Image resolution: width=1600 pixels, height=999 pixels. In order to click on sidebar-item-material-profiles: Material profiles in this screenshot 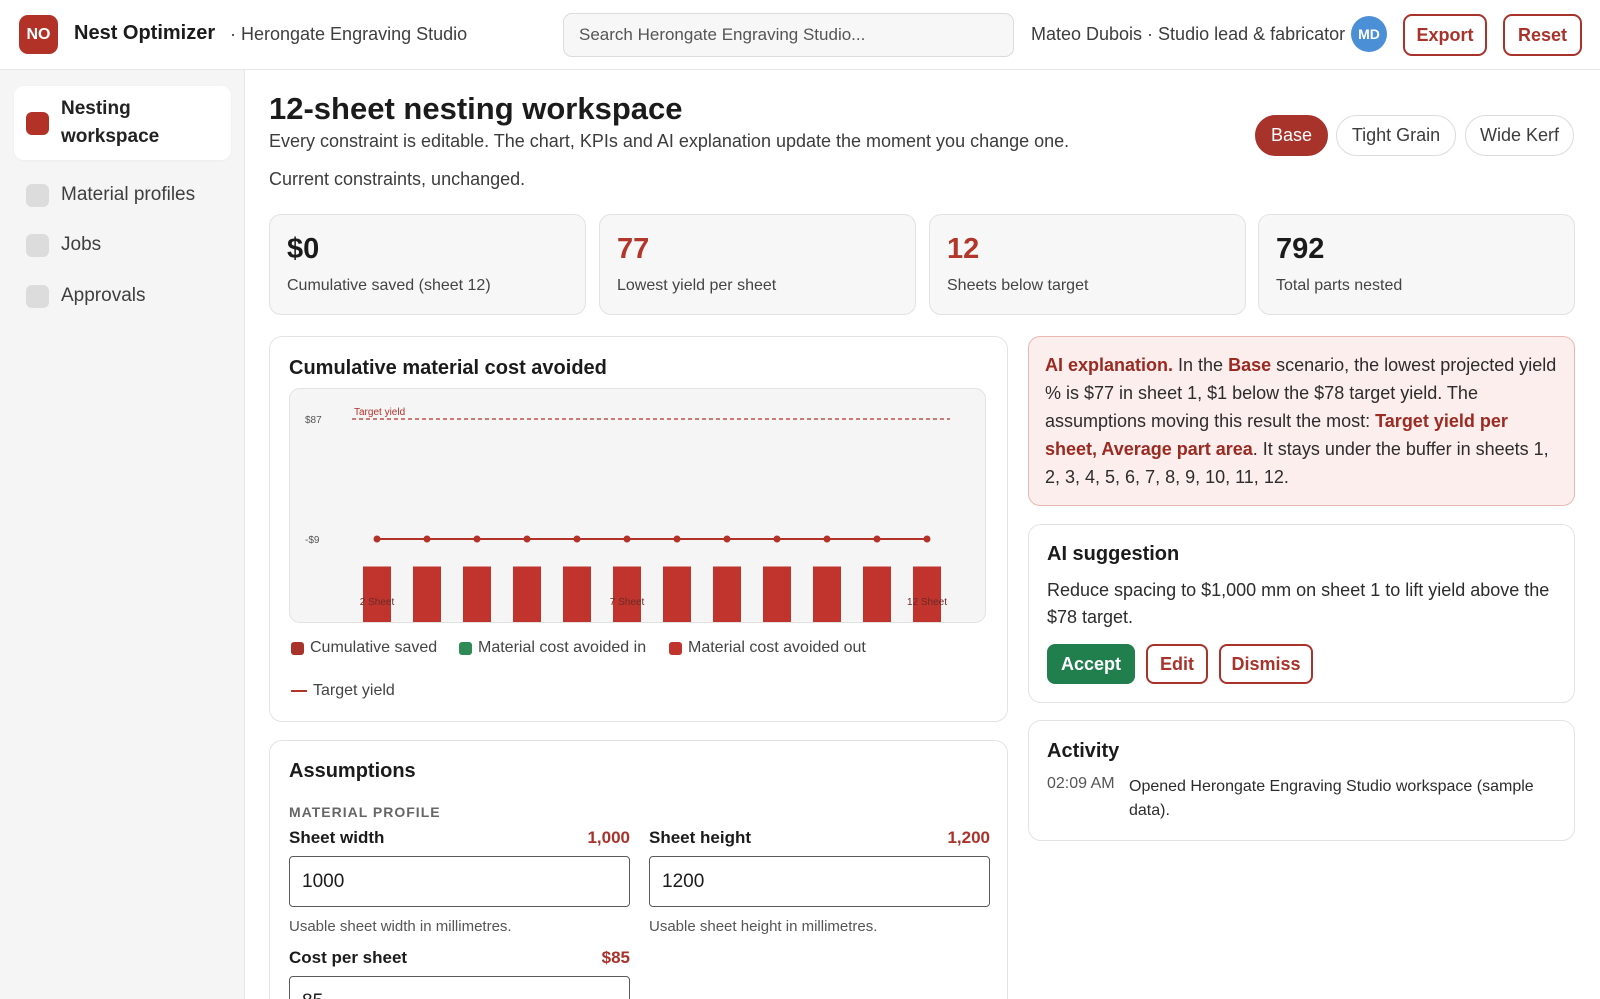, I will do `click(122, 195)`.